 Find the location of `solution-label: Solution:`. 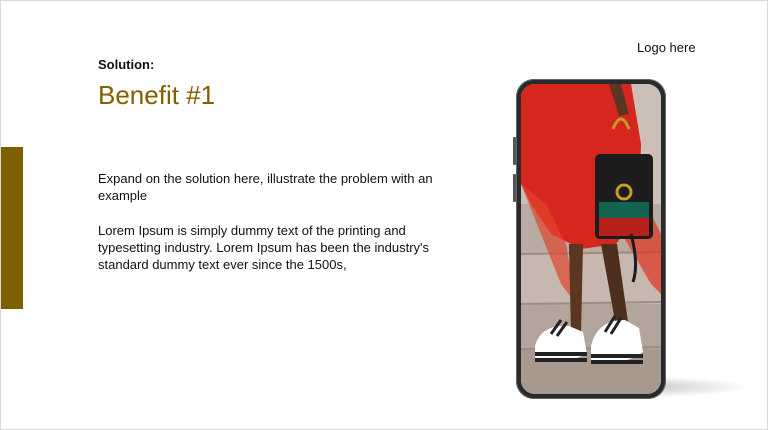

solution-label: Solution: is located at coordinates (126, 64).